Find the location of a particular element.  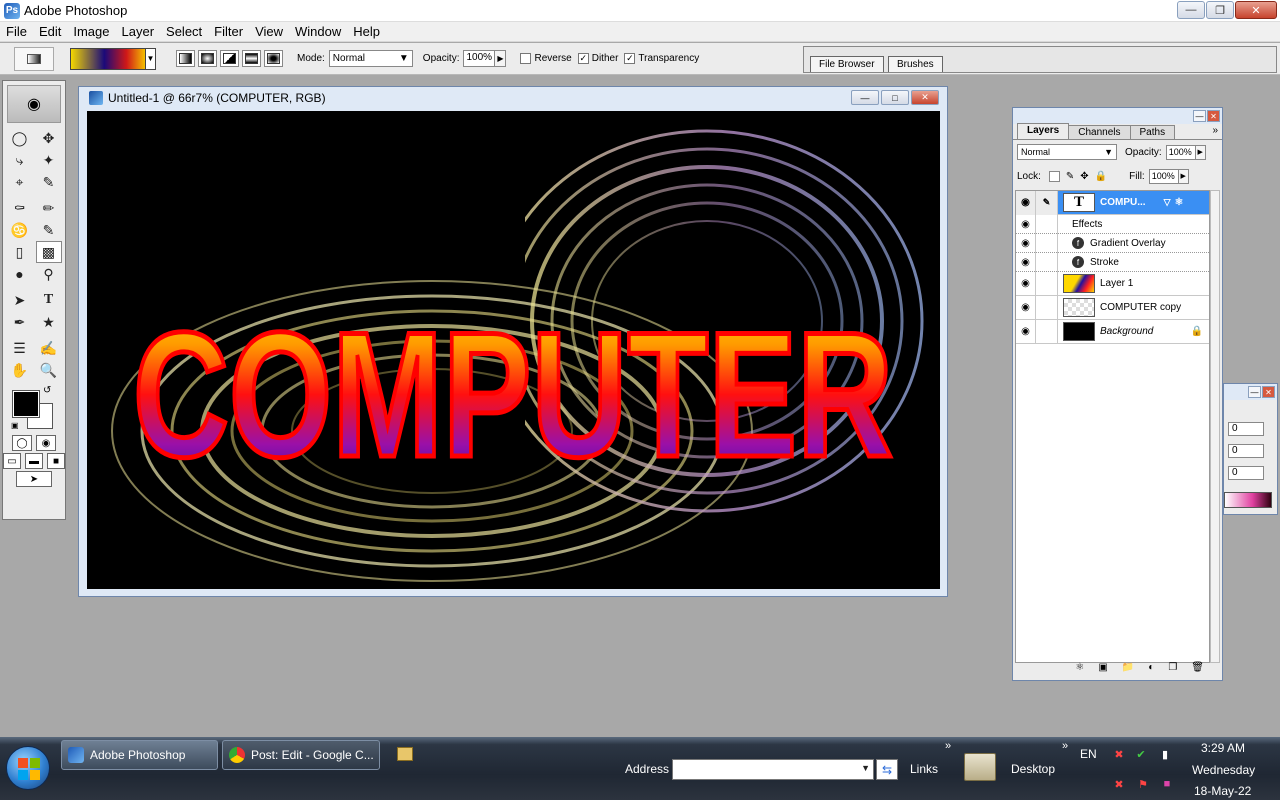

adobe-online-button: ◉ is located at coordinates (34, 104).